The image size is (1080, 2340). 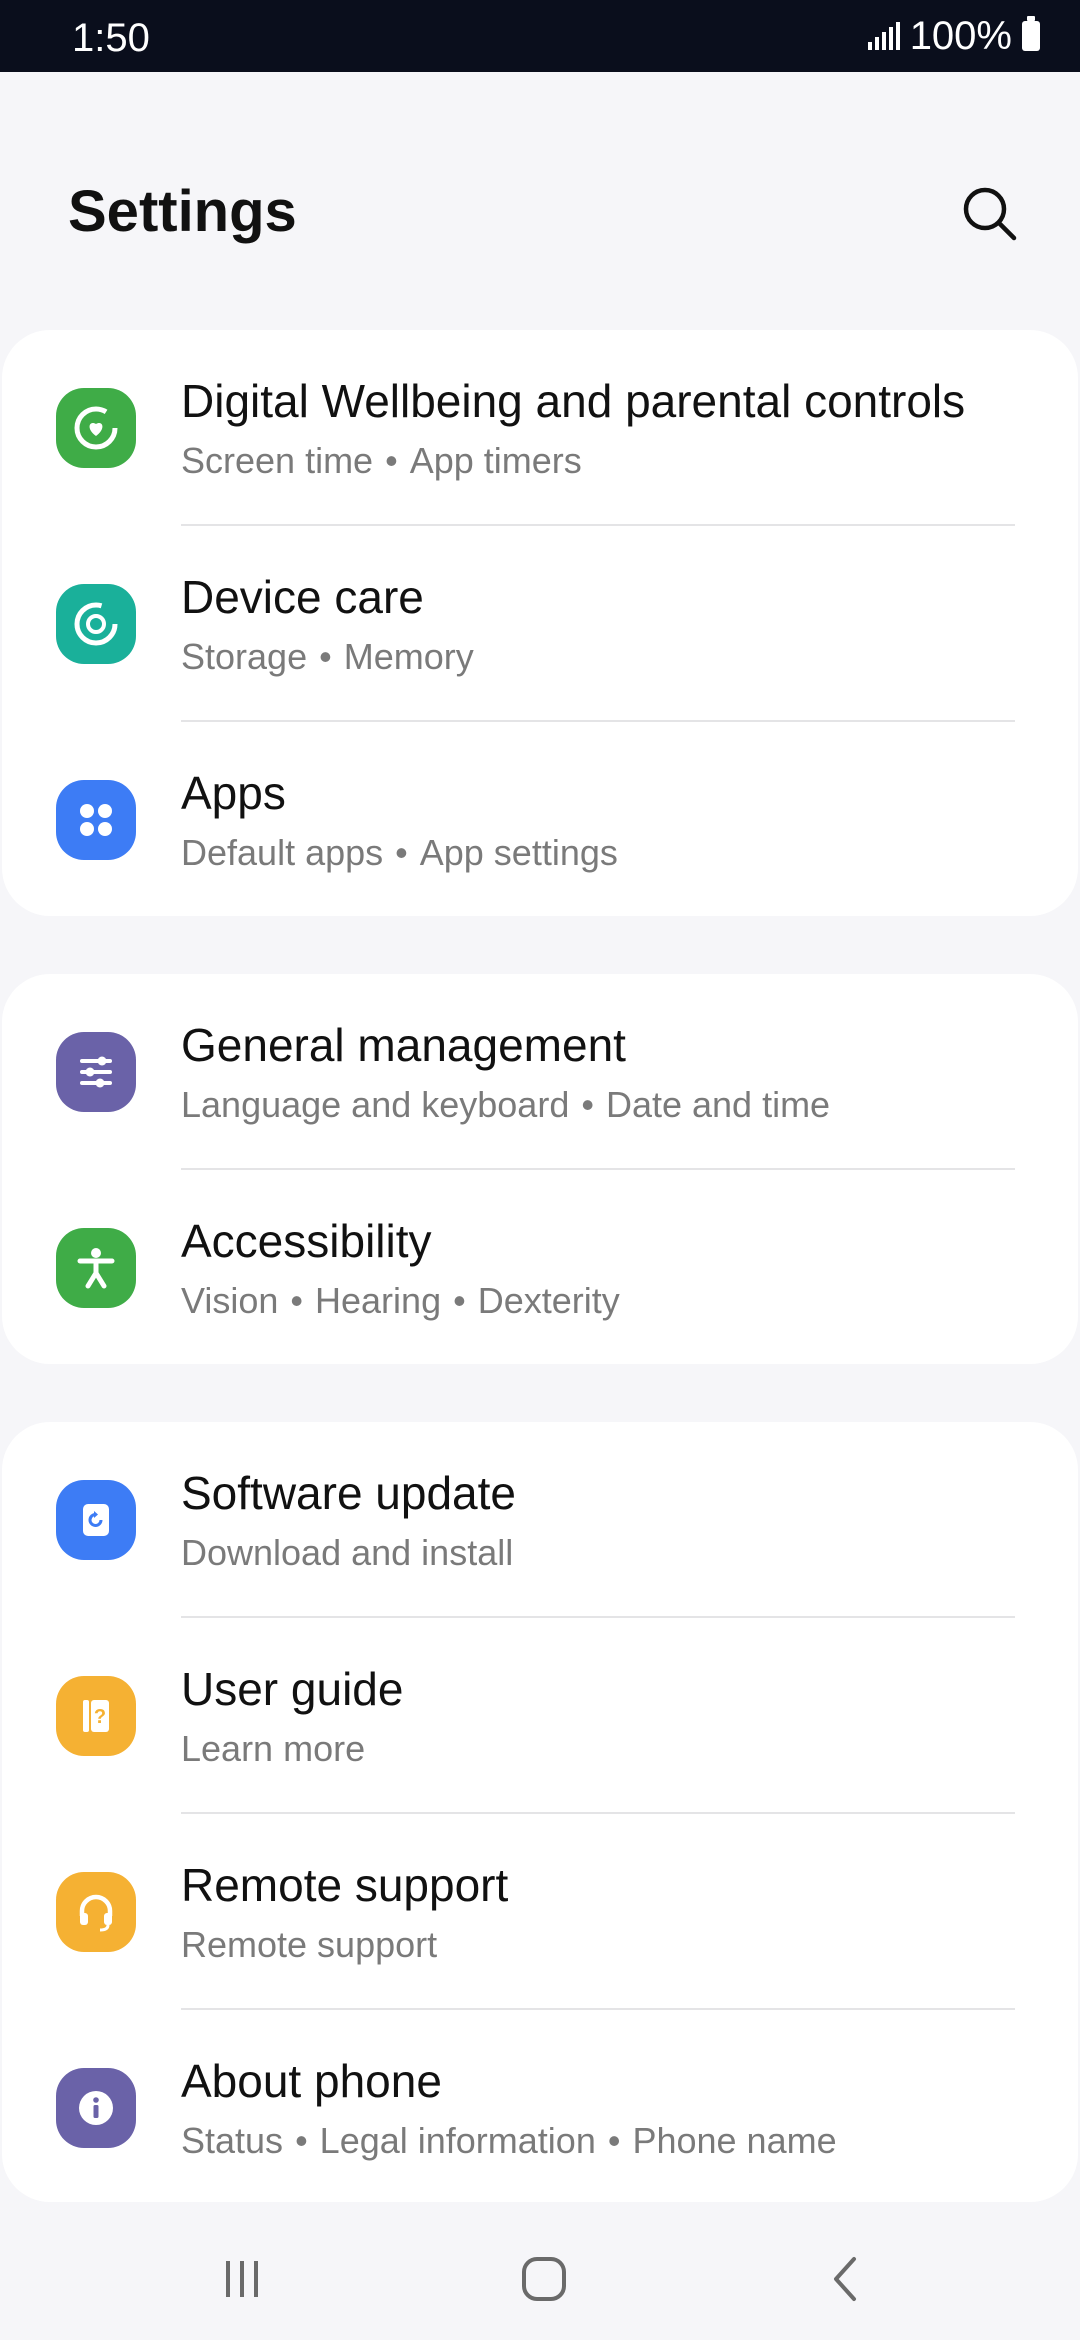 I want to click on signal-icon, so click(x=883, y=36).